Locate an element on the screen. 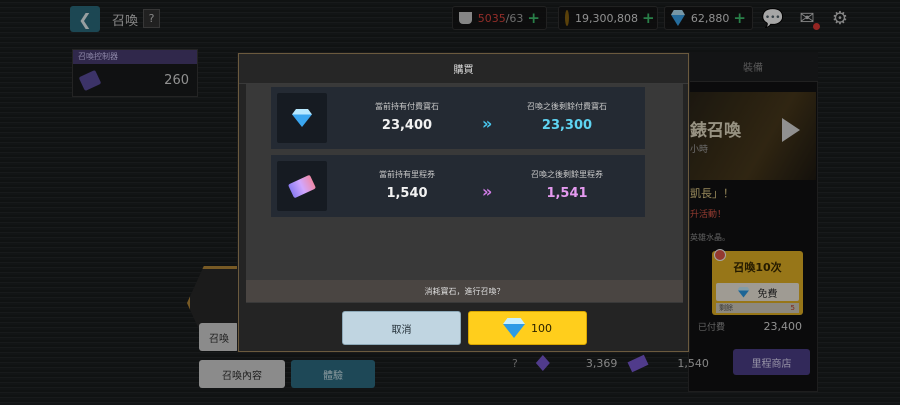 This screenshot has height=405, width=900. current-gems-label: 當前持有付費寶石 is located at coordinates (407, 106).